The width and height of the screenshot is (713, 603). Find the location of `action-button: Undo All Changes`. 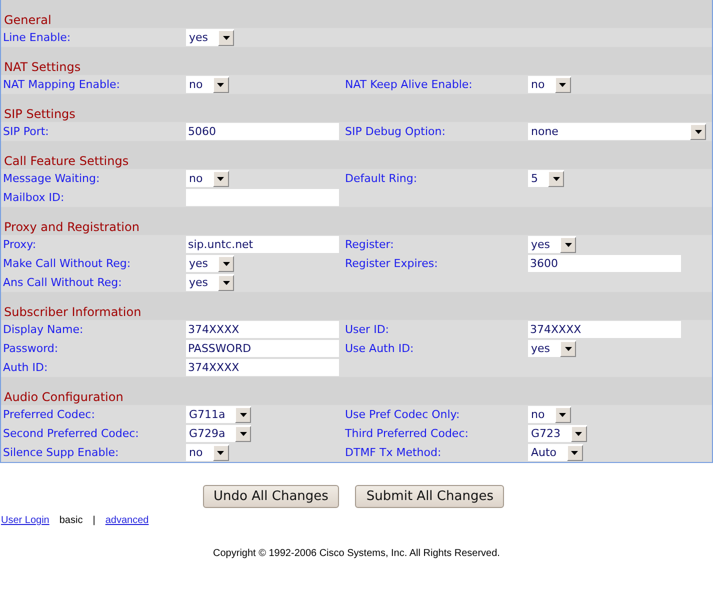

action-button: Undo All Changes is located at coordinates (271, 496).